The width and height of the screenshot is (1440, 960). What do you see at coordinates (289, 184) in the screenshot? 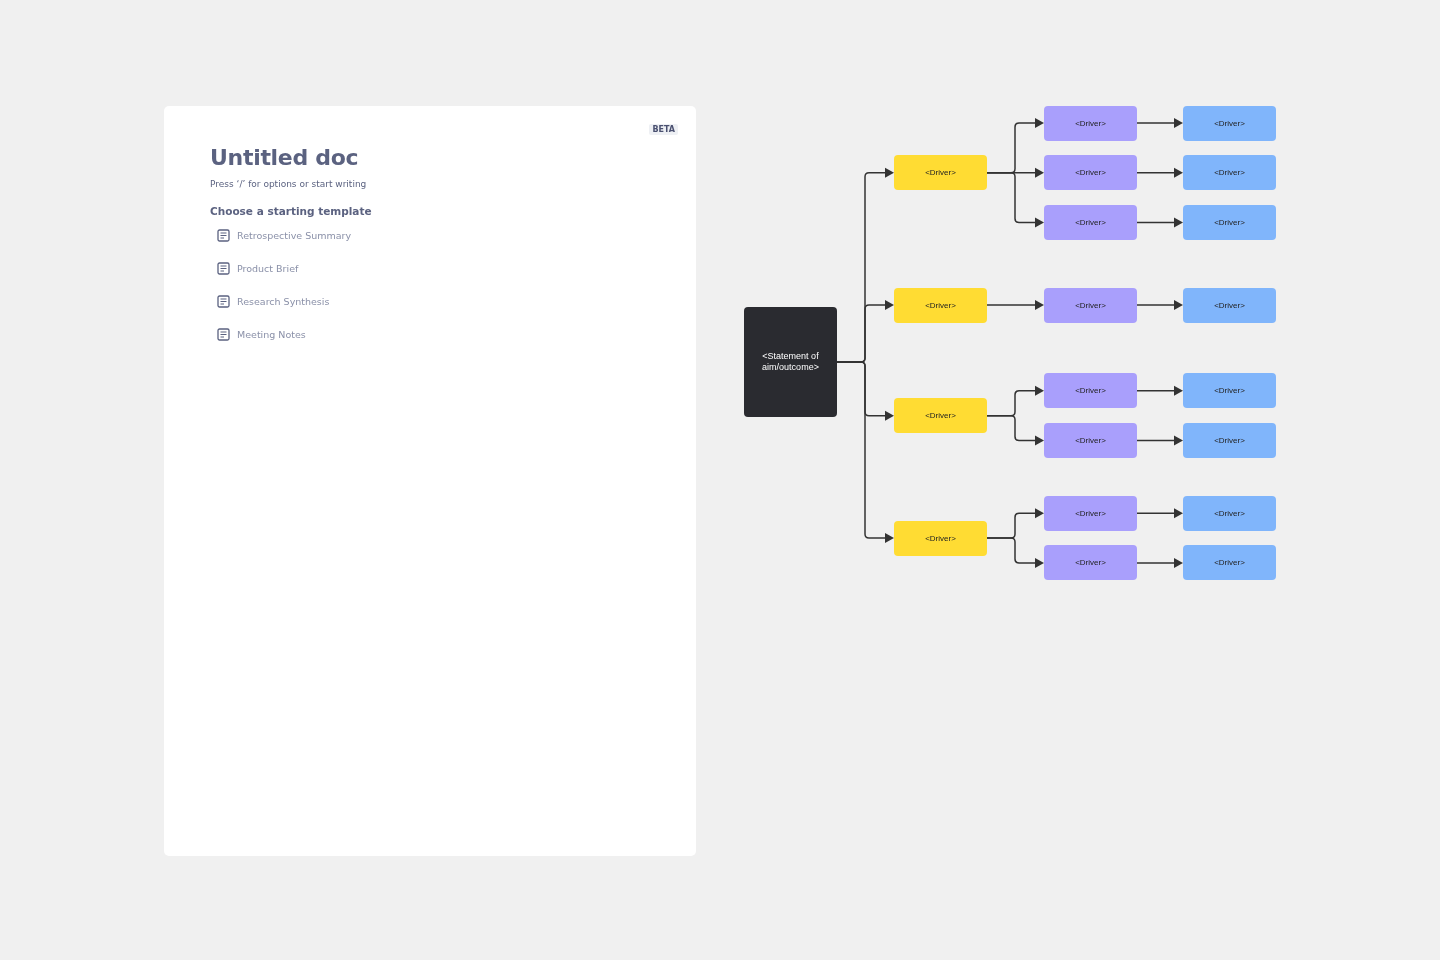
I see `editor-hint: Press ‘/’ for options or start writing` at bounding box center [289, 184].